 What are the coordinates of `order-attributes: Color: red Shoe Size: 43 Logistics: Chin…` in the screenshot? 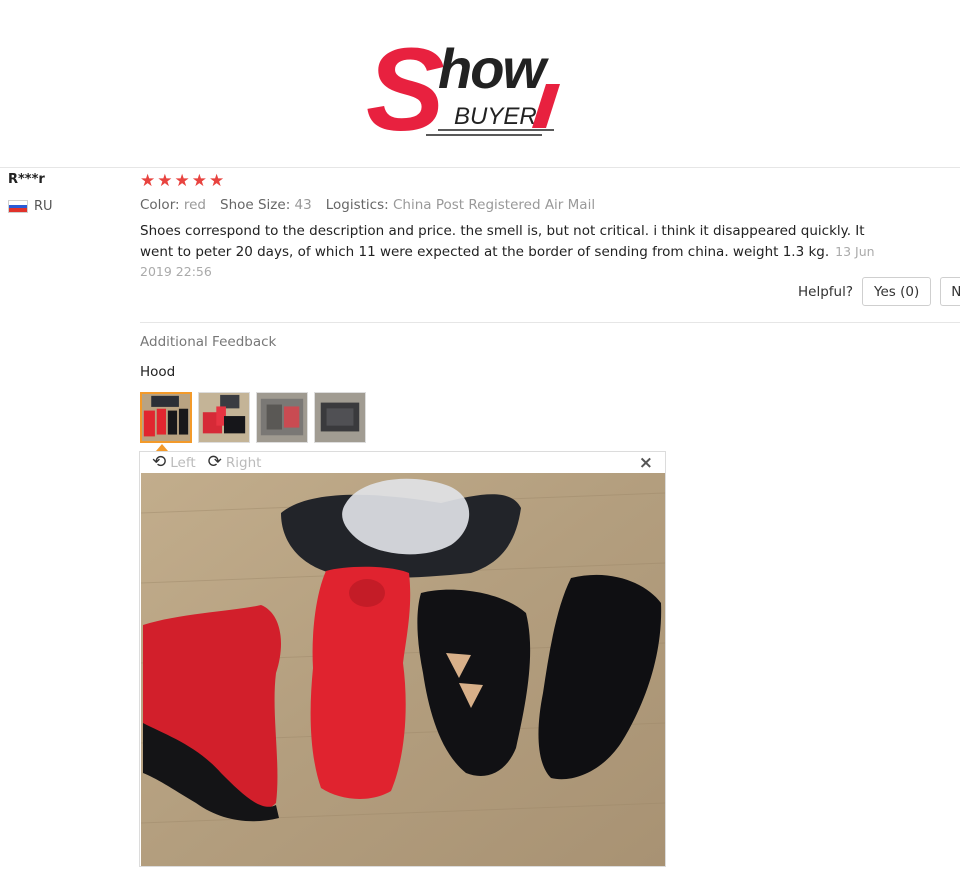 It's located at (367, 205).